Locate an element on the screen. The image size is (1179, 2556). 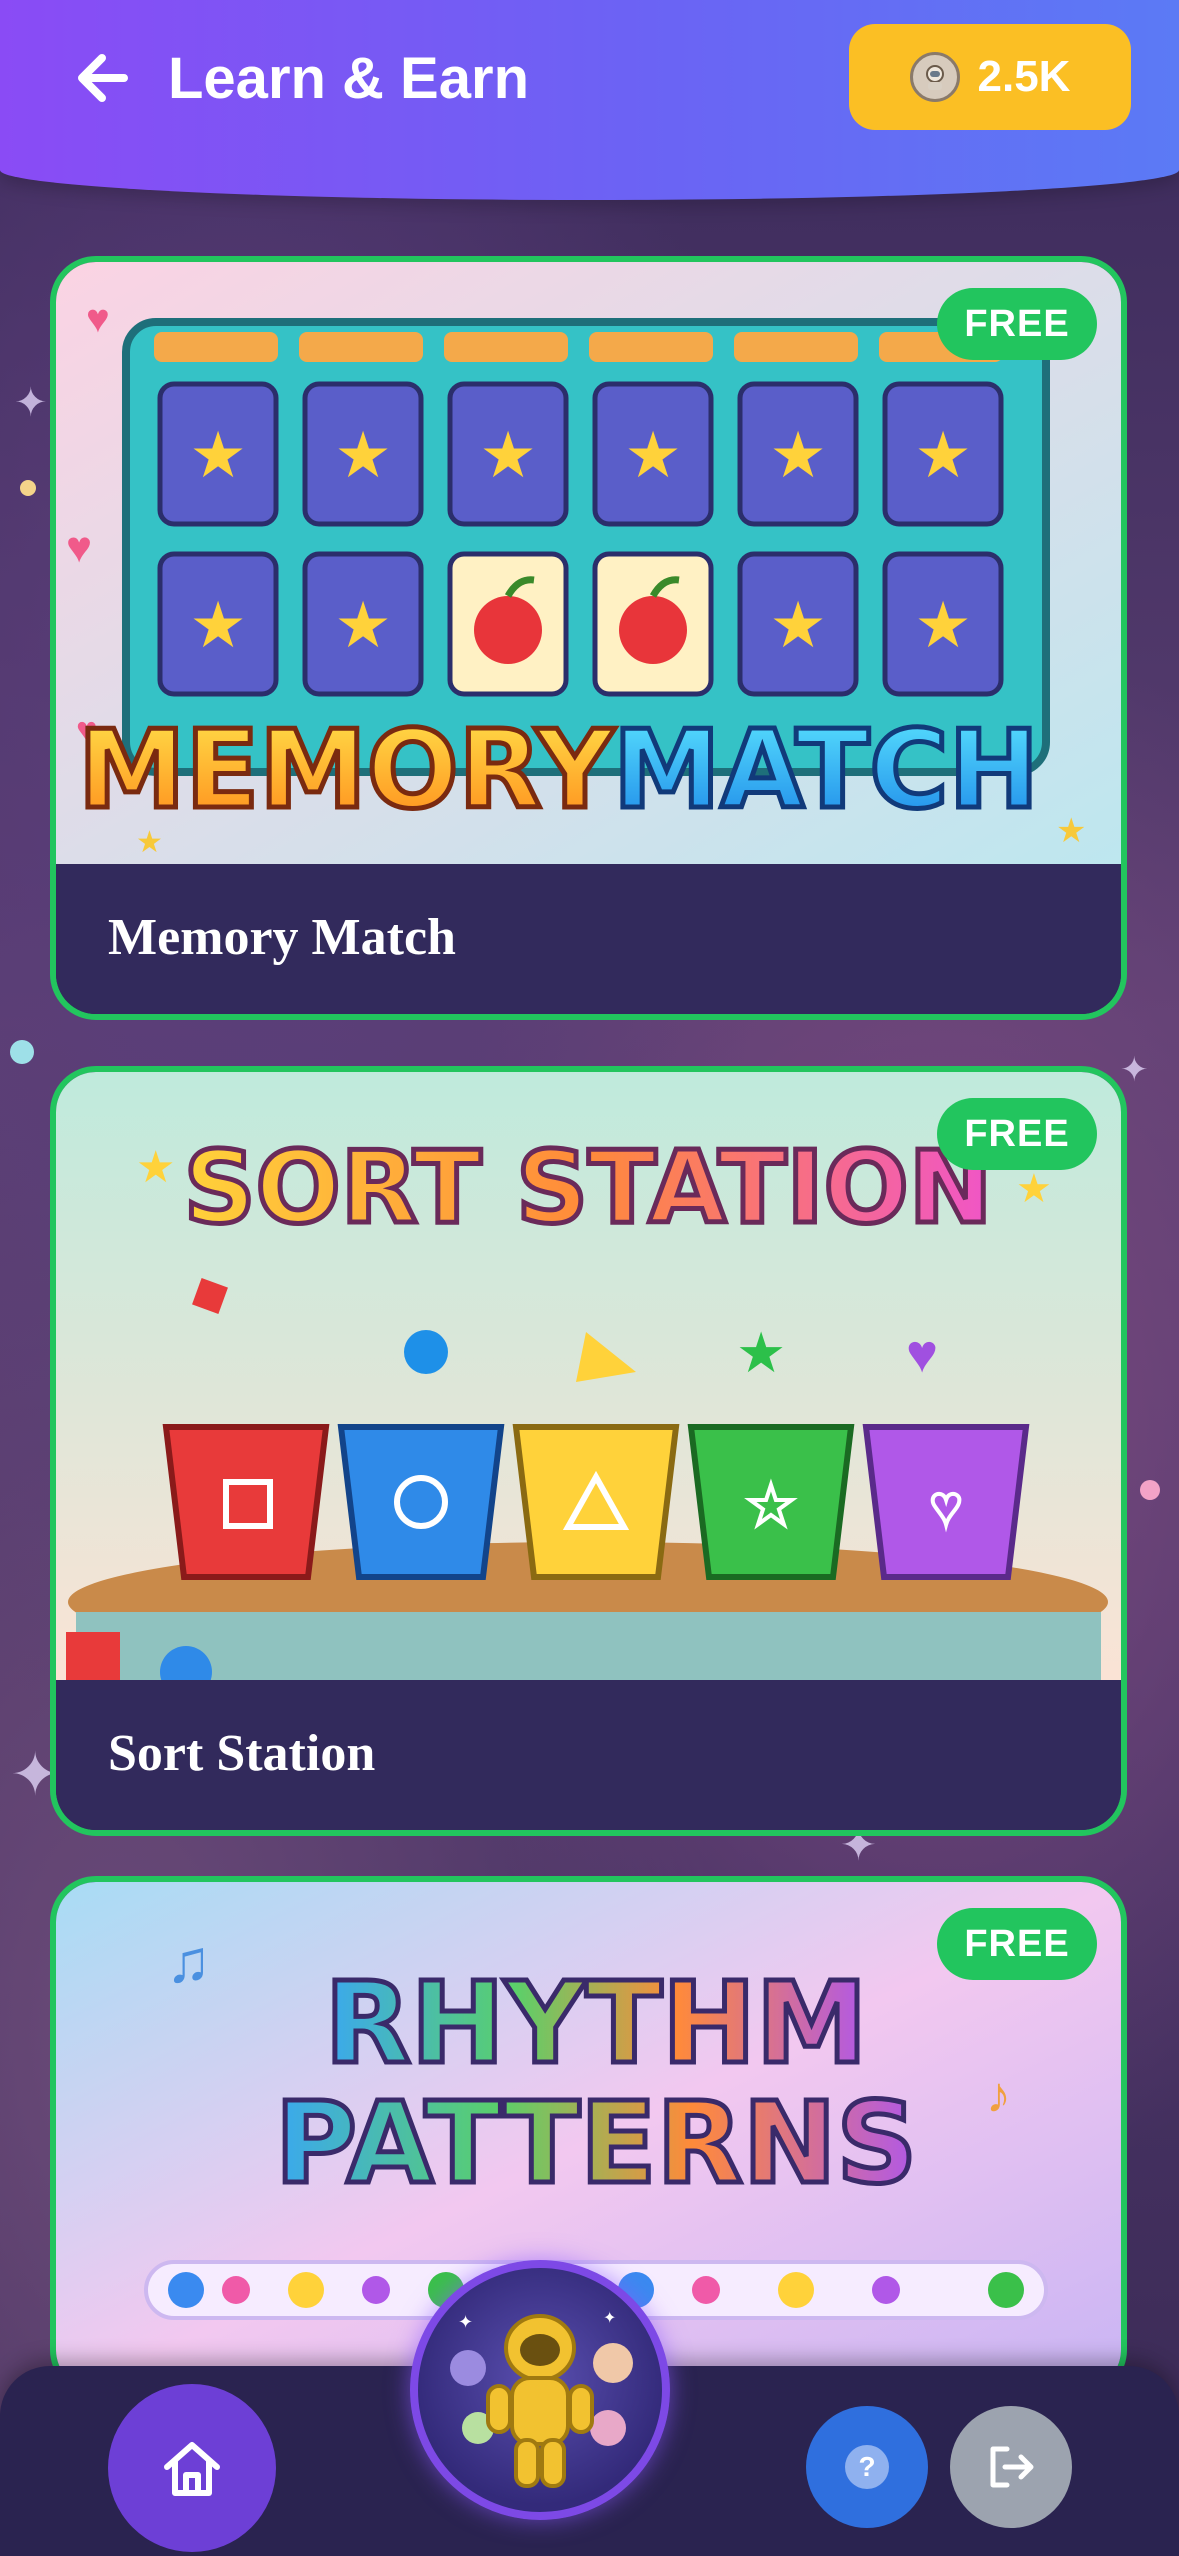
logout-button is located at coordinates (1011, 2467).